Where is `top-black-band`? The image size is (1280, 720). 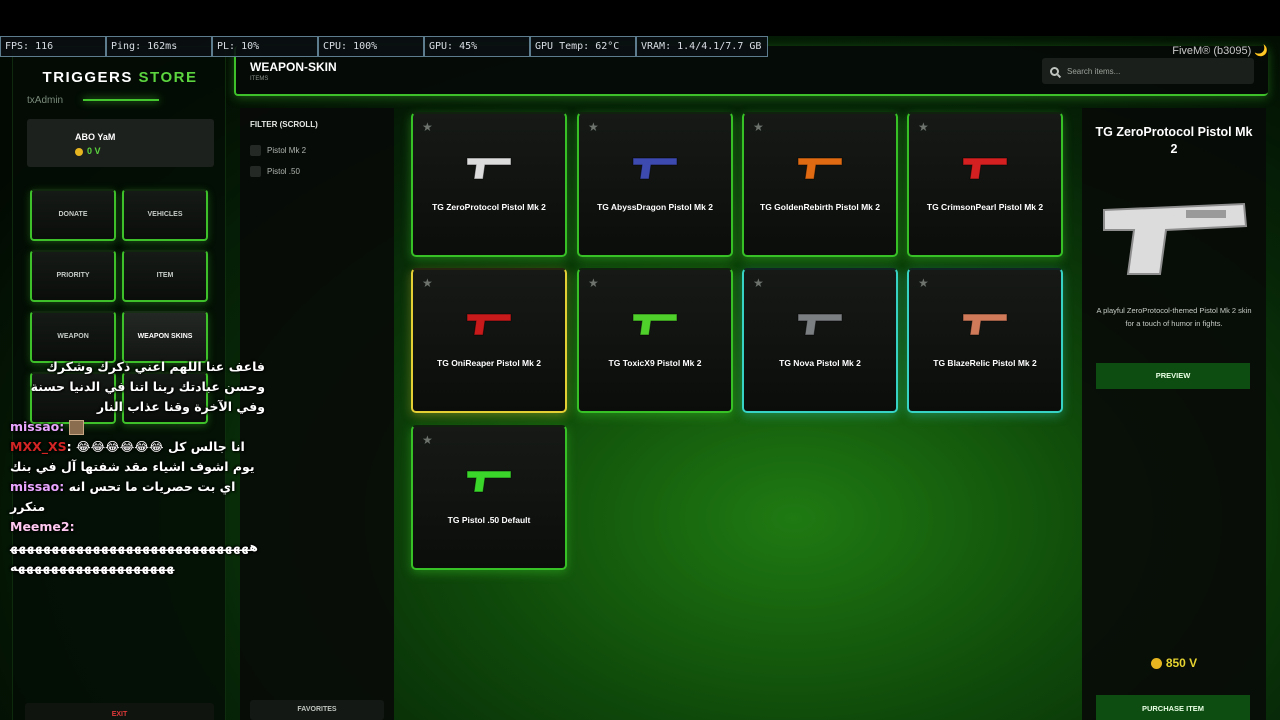 top-black-band is located at coordinates (640, 18).